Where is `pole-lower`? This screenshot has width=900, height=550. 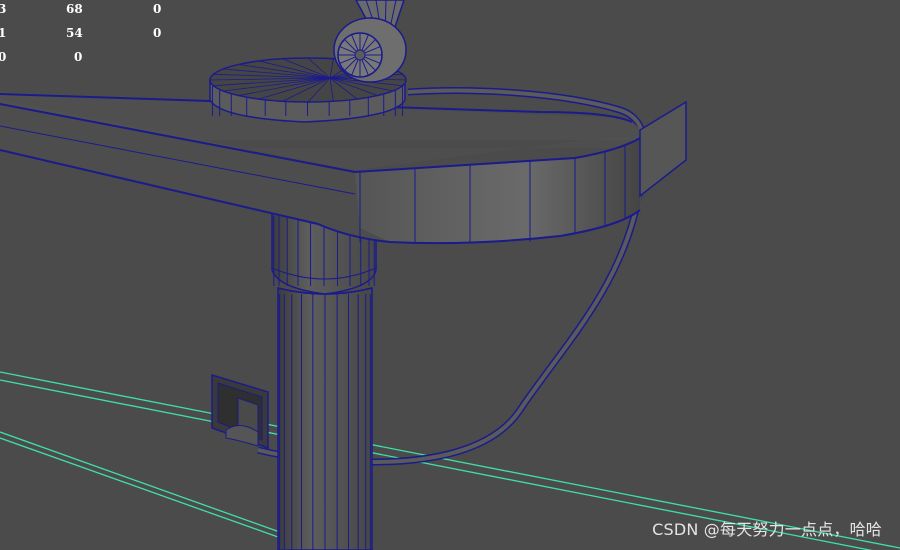
pole-lower is located at coordinates (325, 418).